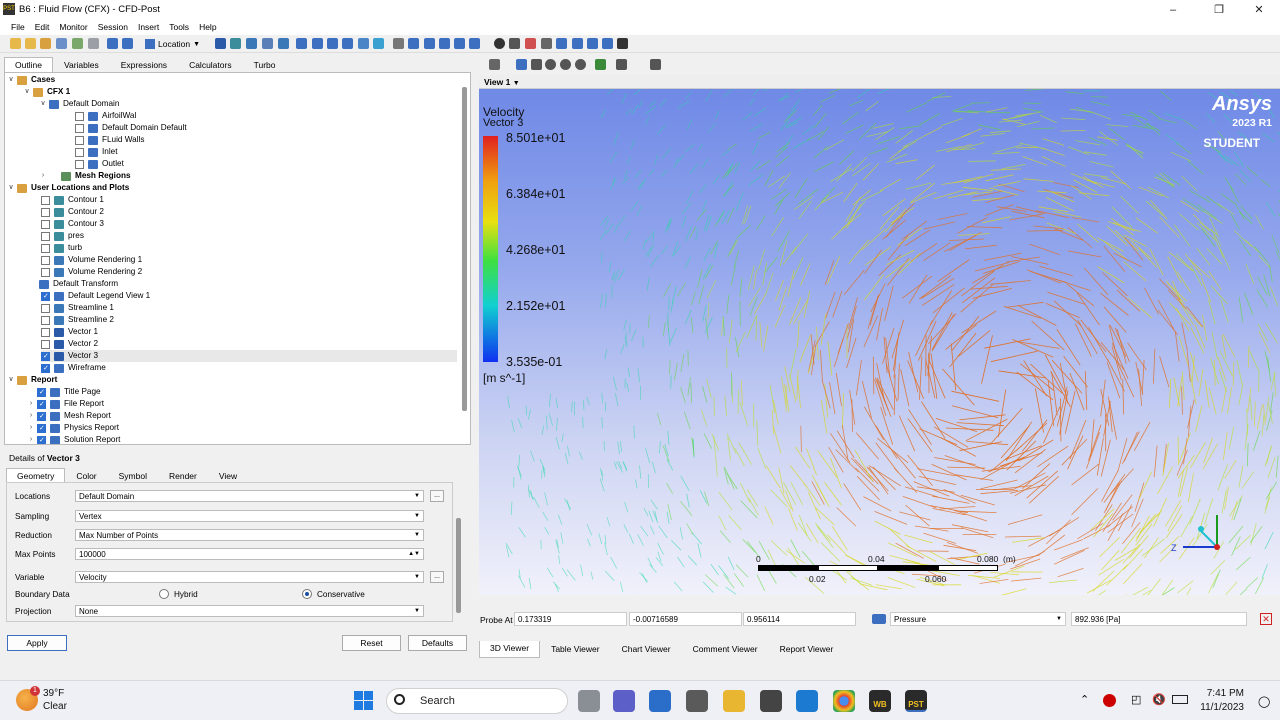 This screenshot has width=1280, height=720. Describe the element at coordinates (437, 643) in the screenshot. I see `defaults-button: Defaults` at that location.